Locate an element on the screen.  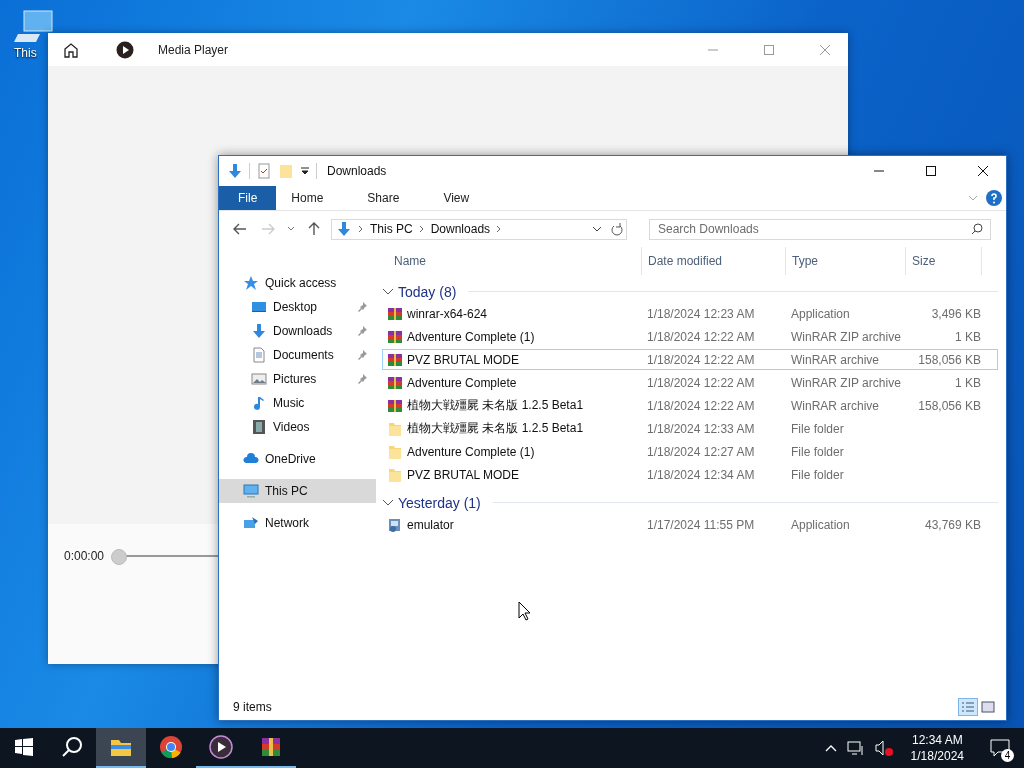
file-row: 植物大戦殭屍 未名版 1.2.5 Beta1 1/18/2024 12:22 AM WinRAR archive 158,056 KB is located at coordinates (690, 405).